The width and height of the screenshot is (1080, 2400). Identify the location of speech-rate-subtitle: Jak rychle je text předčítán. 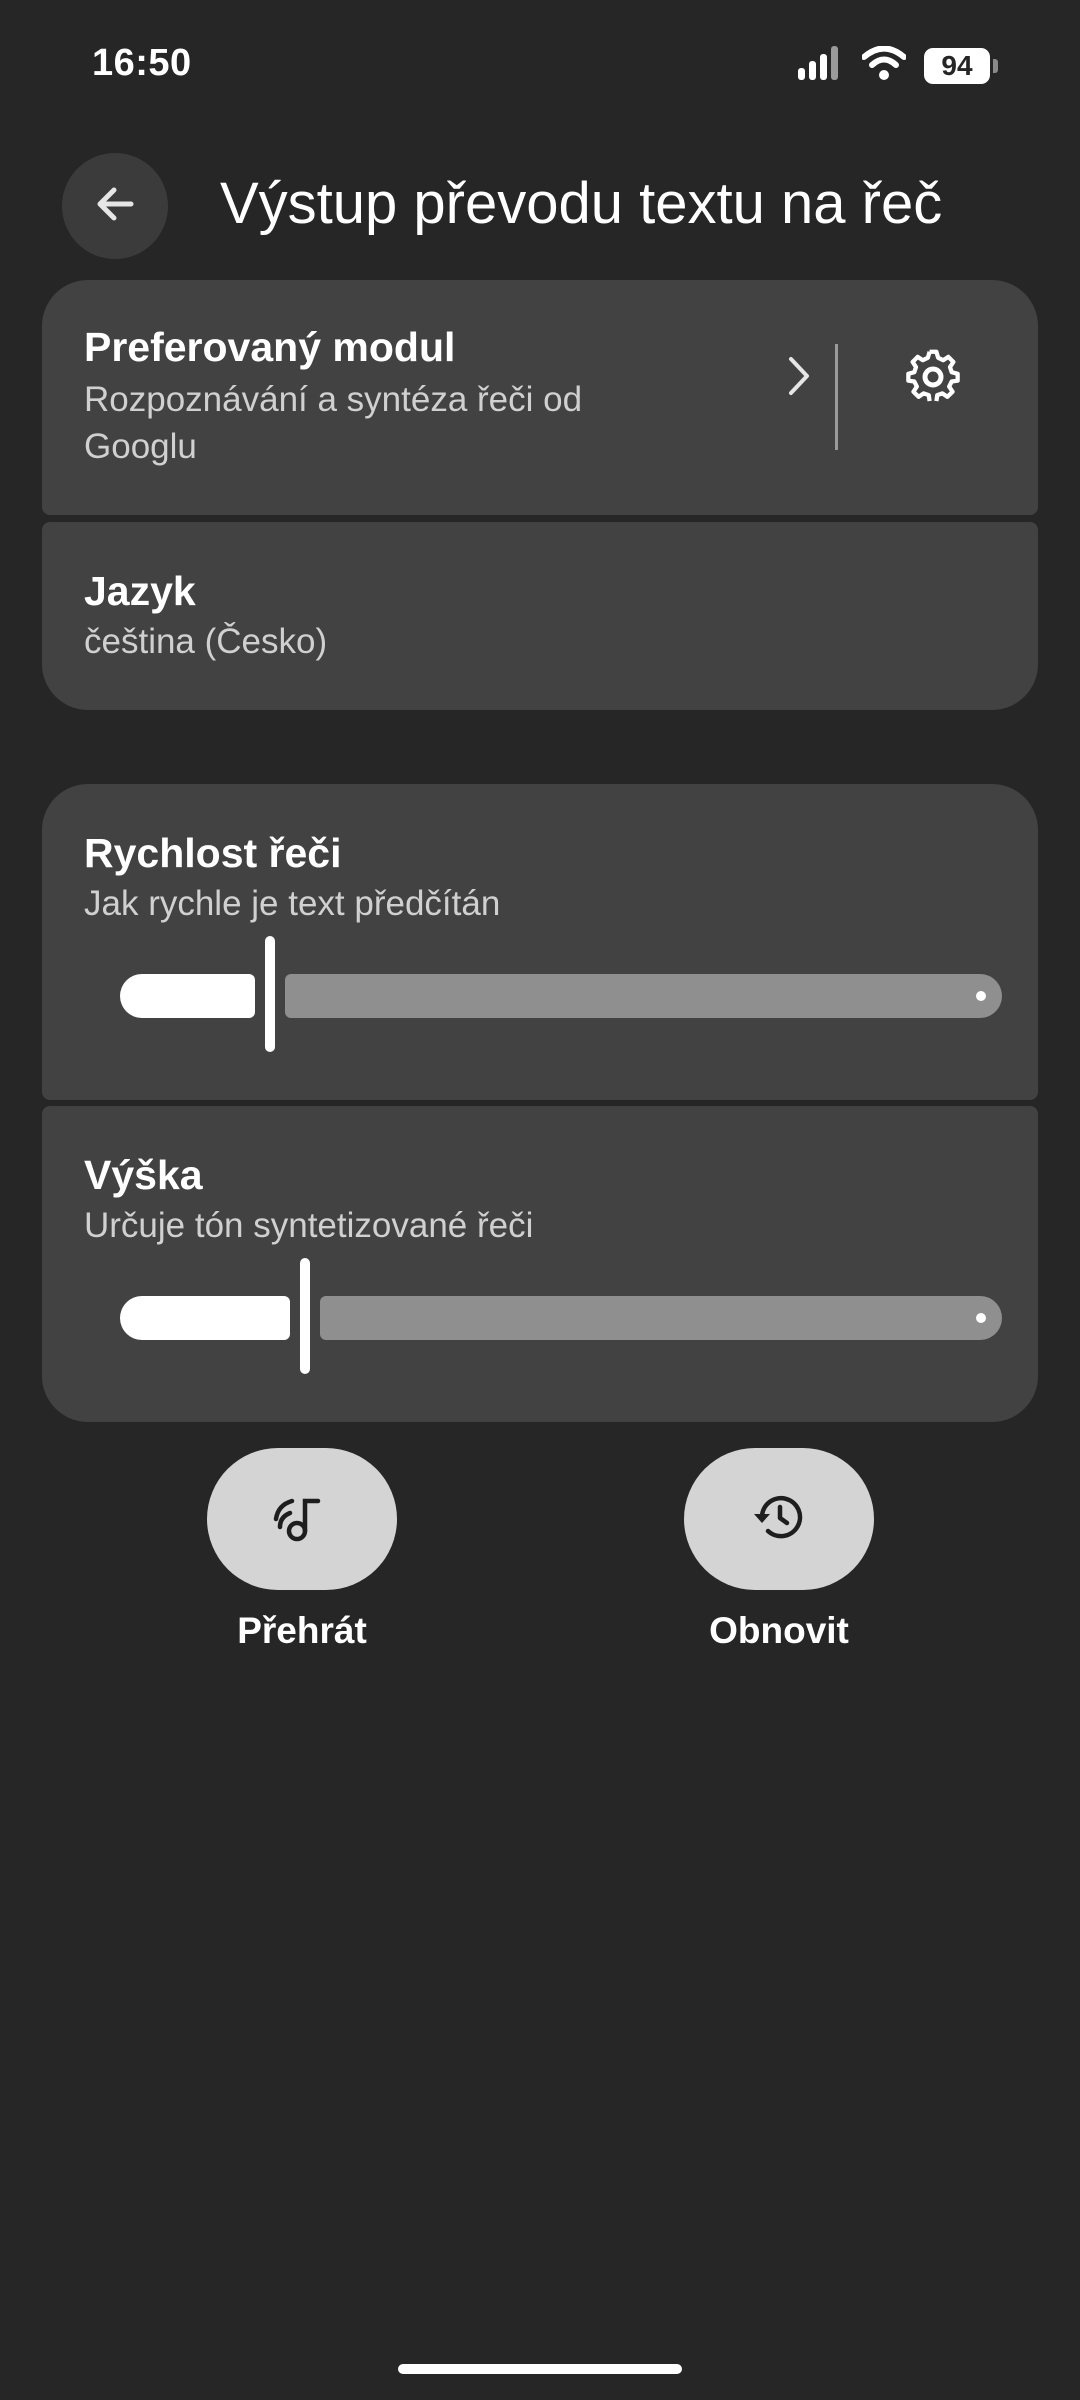
(292, 903).